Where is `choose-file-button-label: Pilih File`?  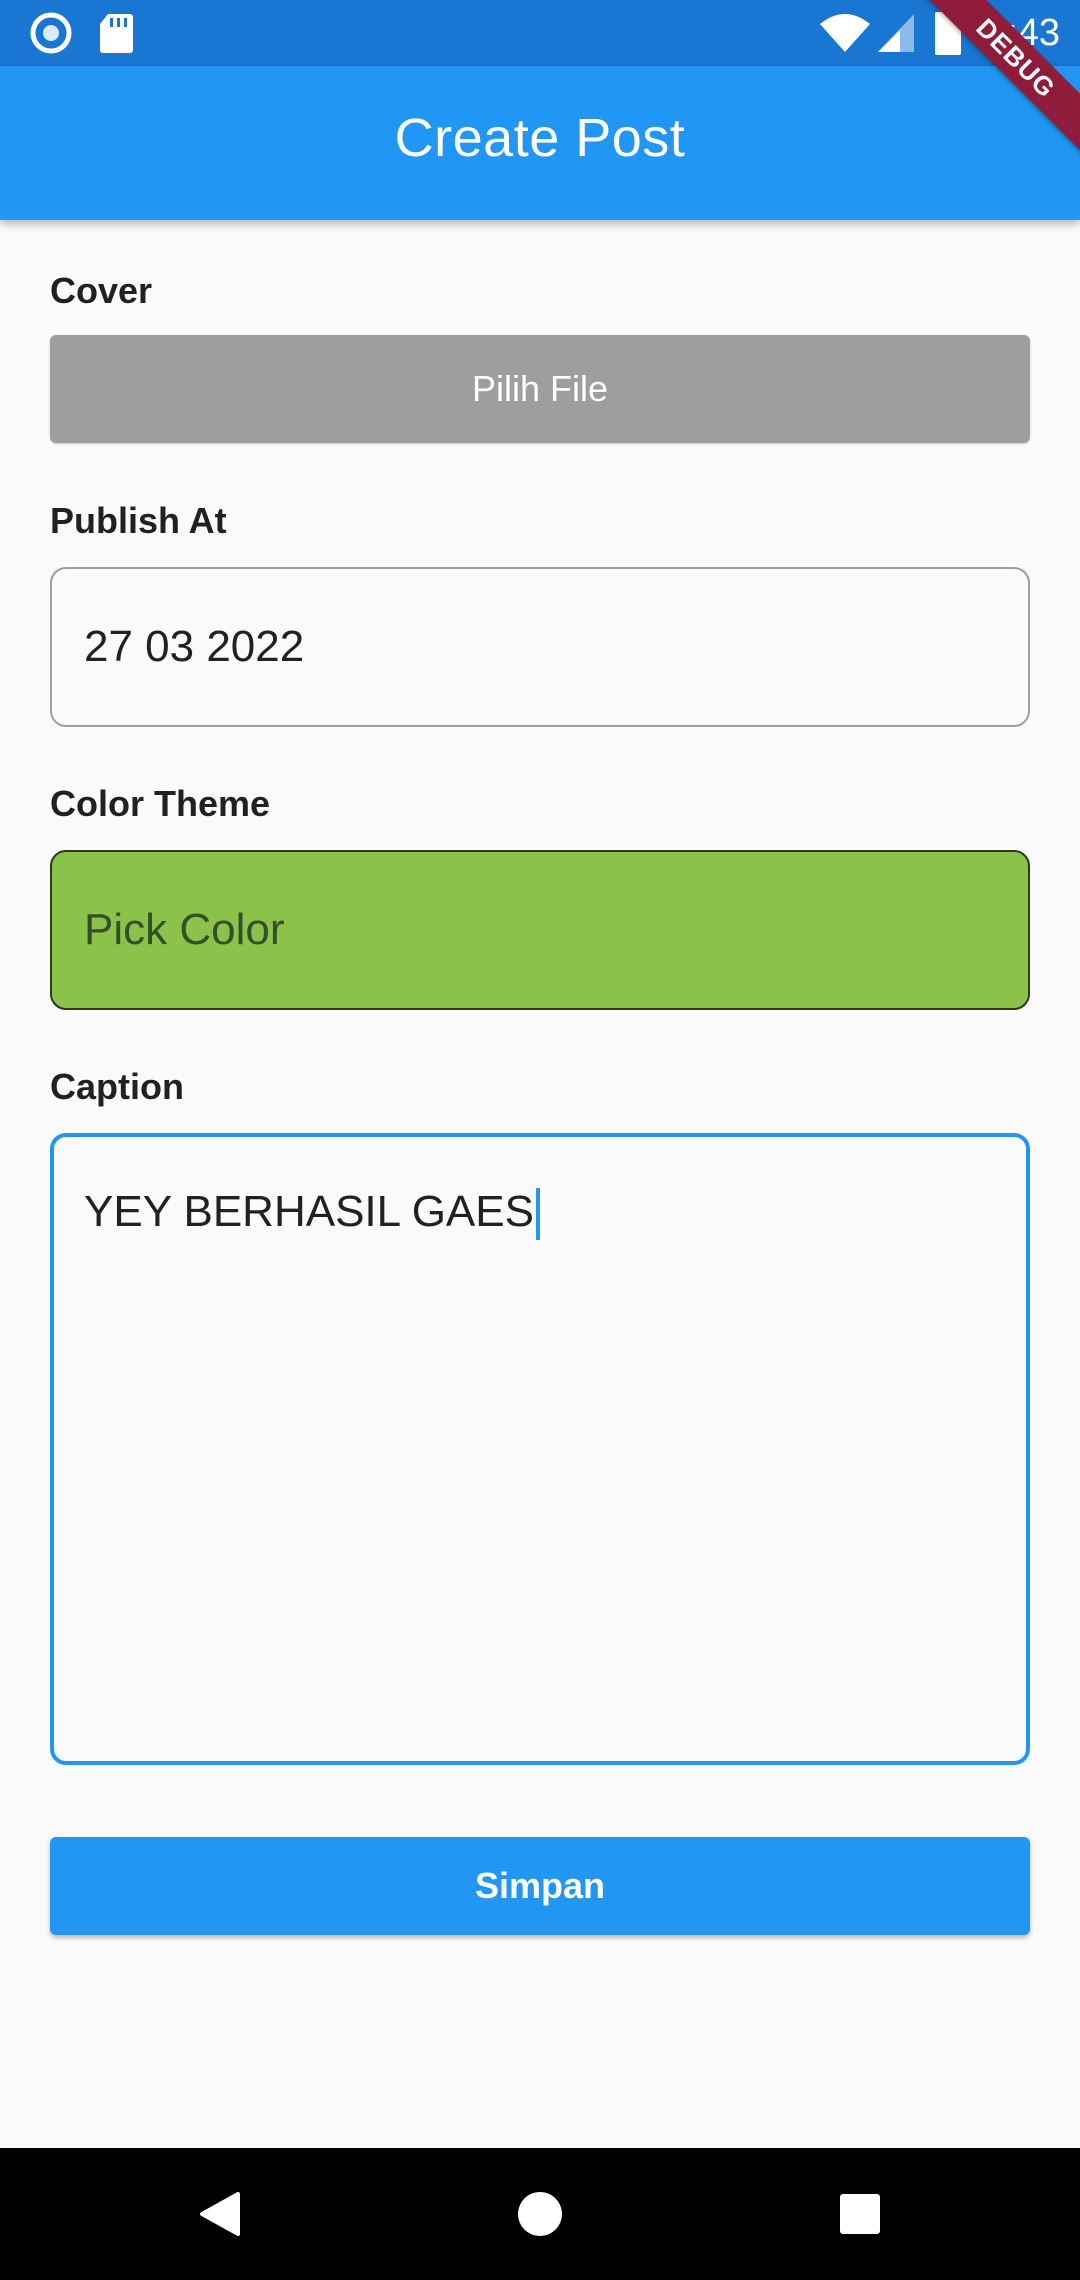 choose-file-button-label: Pilih File is located at coordinates (540, 388).